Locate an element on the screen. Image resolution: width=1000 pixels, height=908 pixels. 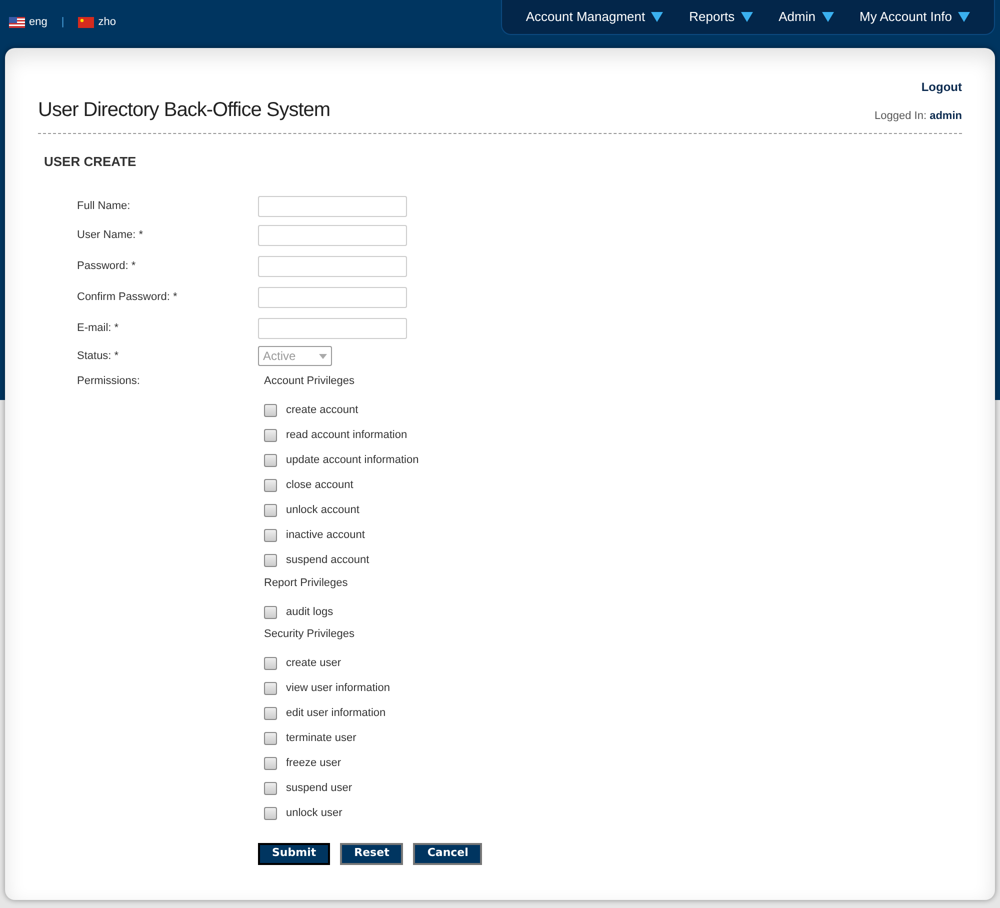
menu-item: Reports is located at coordinates (721, 17).